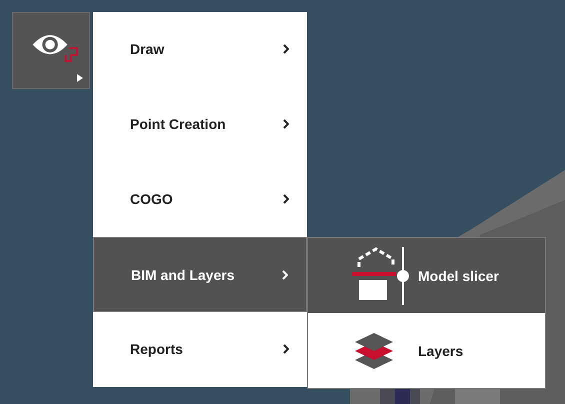 The image size is (565, 404). I want to click on menu-item: COGO, so click(200, 199).